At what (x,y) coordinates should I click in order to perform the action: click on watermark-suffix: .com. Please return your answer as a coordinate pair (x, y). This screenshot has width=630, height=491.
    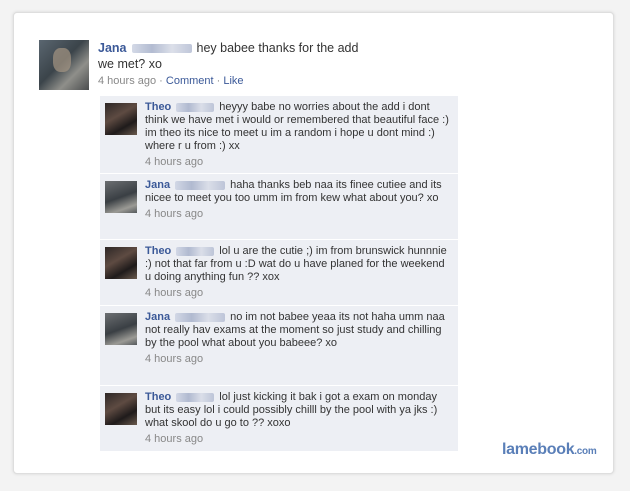
    Looking at the image, I should click on (585, 451).